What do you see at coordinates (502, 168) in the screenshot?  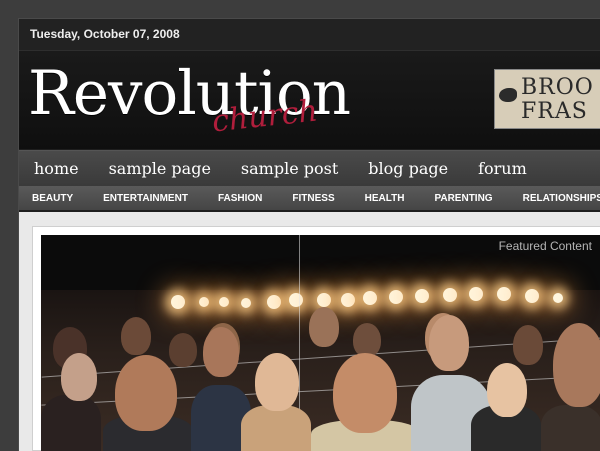 I see `nav-item-forum: forum` at bounding box center [502, 168].